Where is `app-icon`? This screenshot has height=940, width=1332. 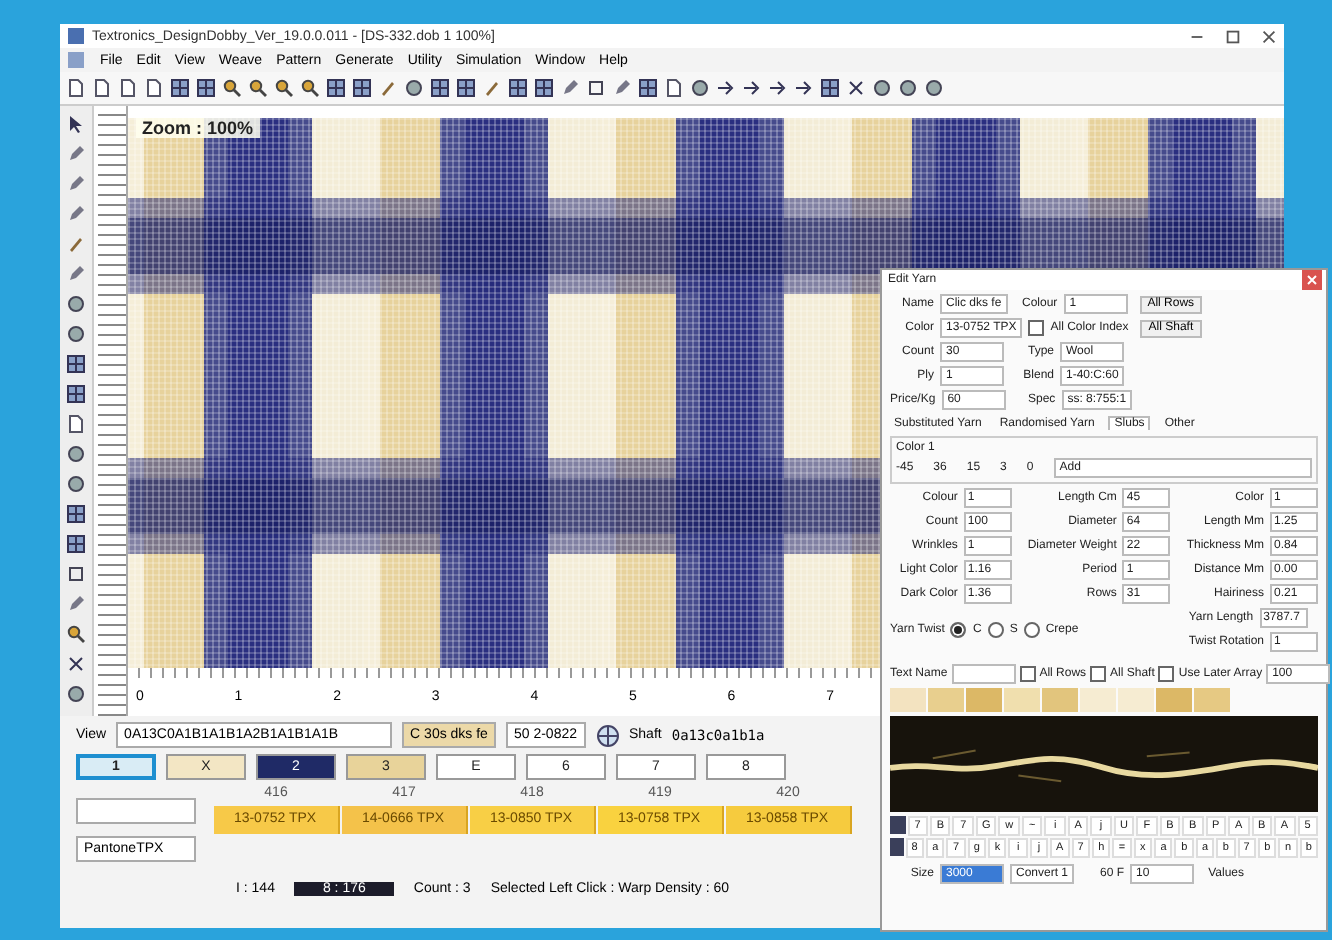 app-icon is located at coordinates (76, 36).